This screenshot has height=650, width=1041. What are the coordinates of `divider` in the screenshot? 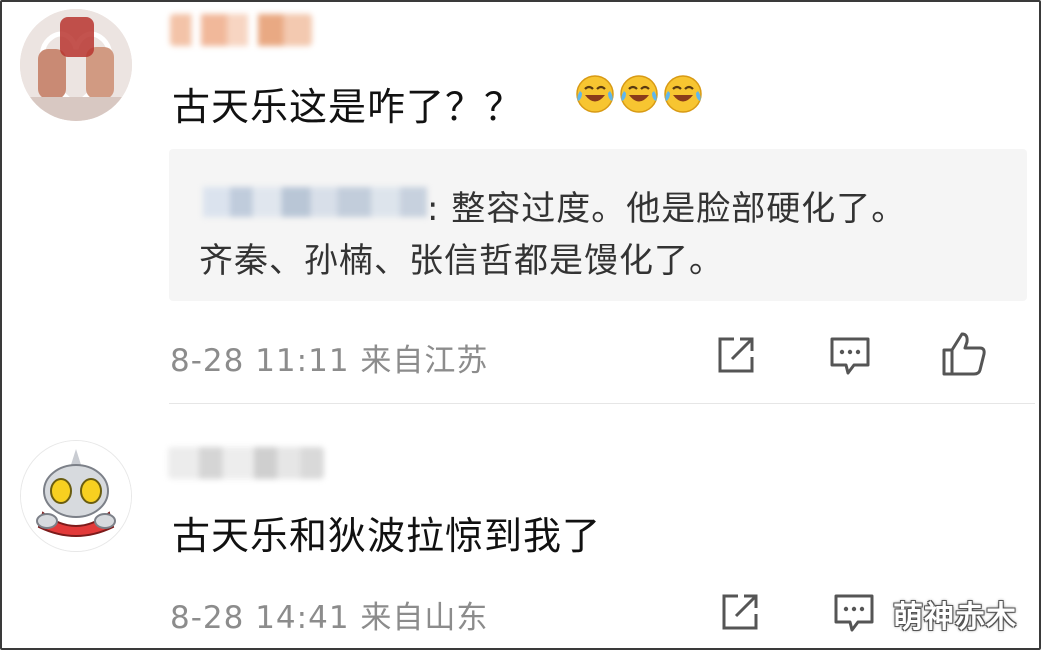 It's located at (602, 403).